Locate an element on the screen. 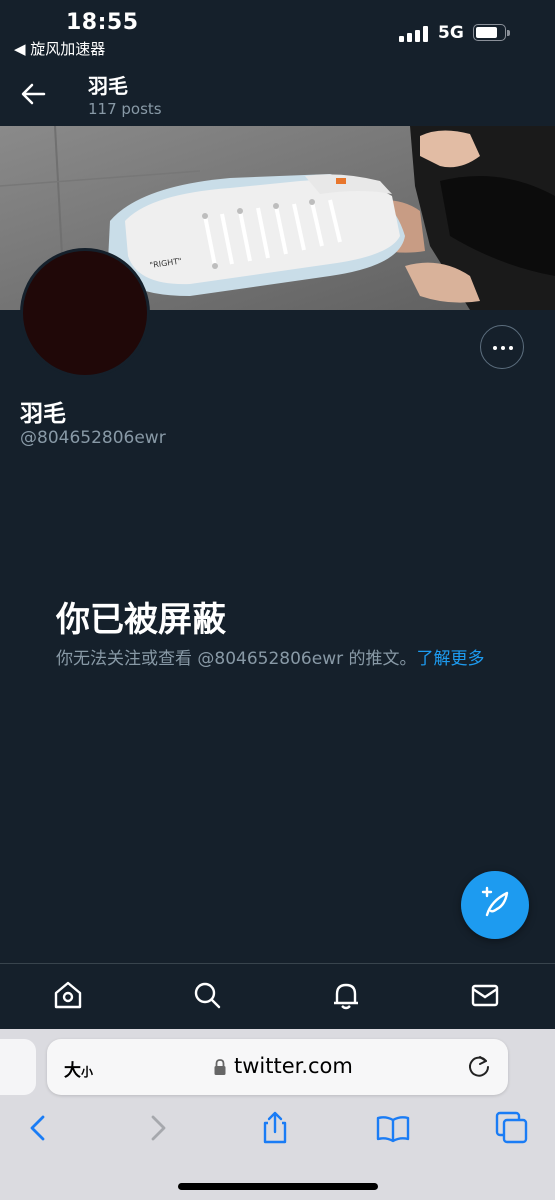 This screenshot has height=1200, width=555. battery-icon is located at coordinates (491, 32).